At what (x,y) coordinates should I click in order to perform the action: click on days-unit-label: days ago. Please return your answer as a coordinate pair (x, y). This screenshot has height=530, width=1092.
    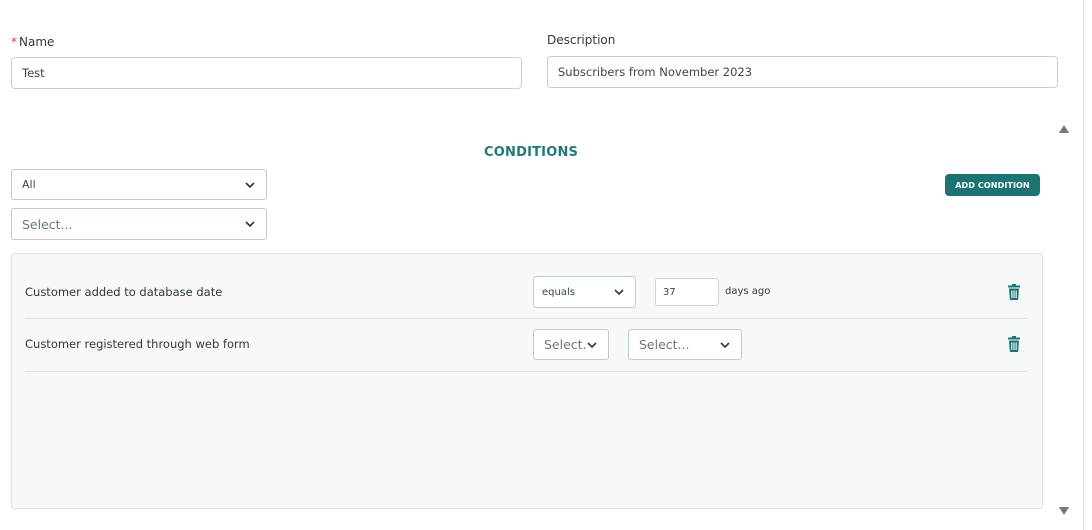
    Looking at the image, I should click on (748, 291).